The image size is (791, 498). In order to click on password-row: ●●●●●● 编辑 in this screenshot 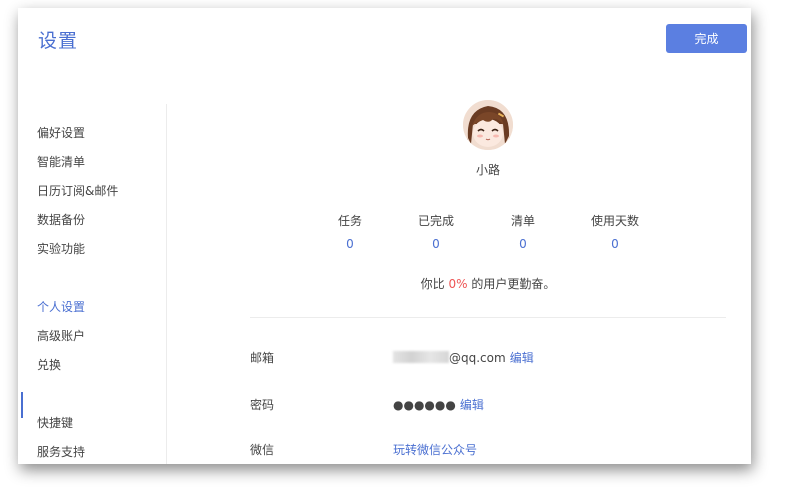, I will do `click(438, 404)`.